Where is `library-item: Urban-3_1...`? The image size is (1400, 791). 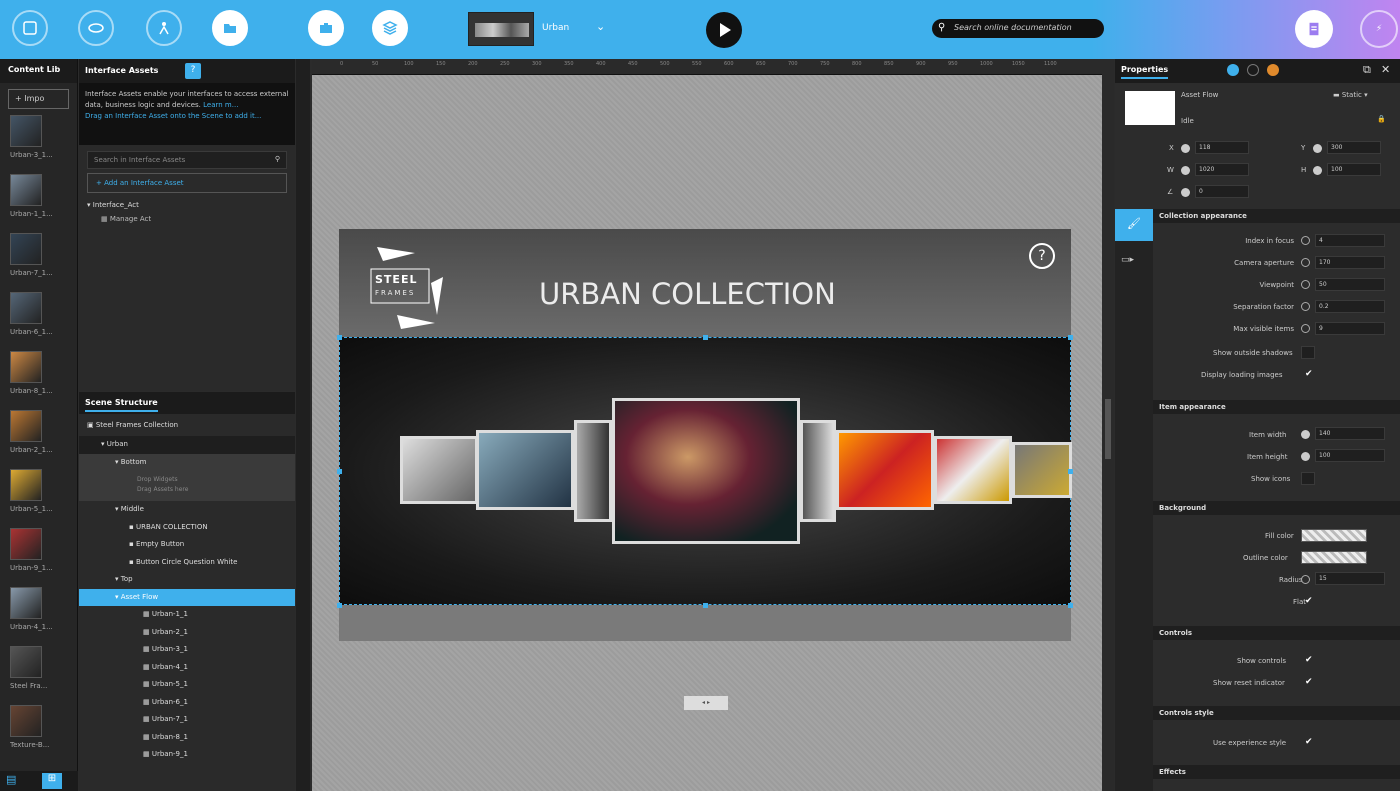 library-item: Urban-3_1... is located at coordinates (39, 144).